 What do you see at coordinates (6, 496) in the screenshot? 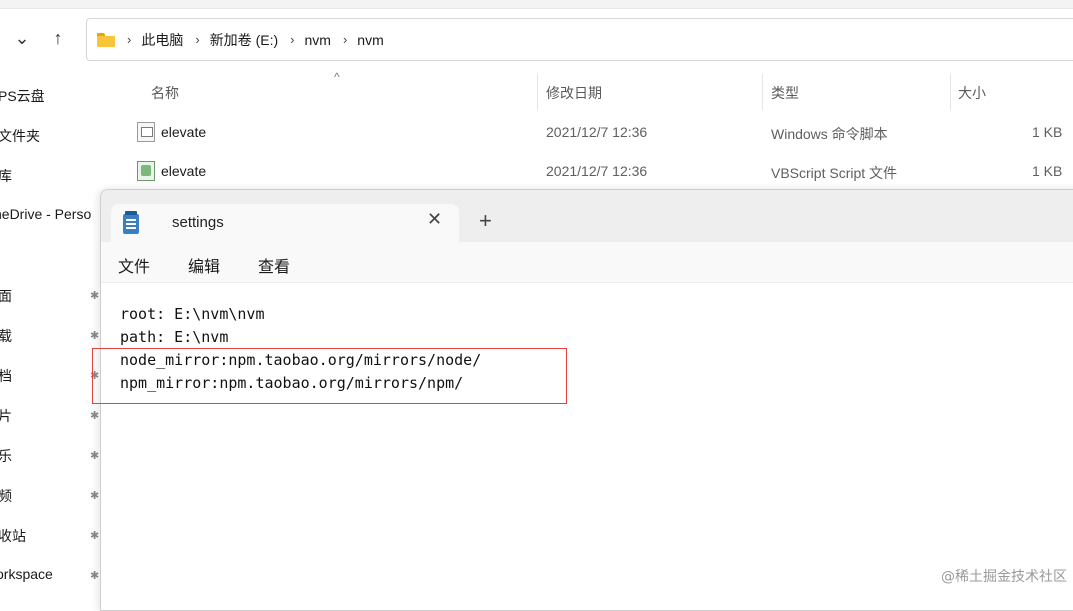
I see `sidebar-item-videos: 频` at bounding box center [6, 496].